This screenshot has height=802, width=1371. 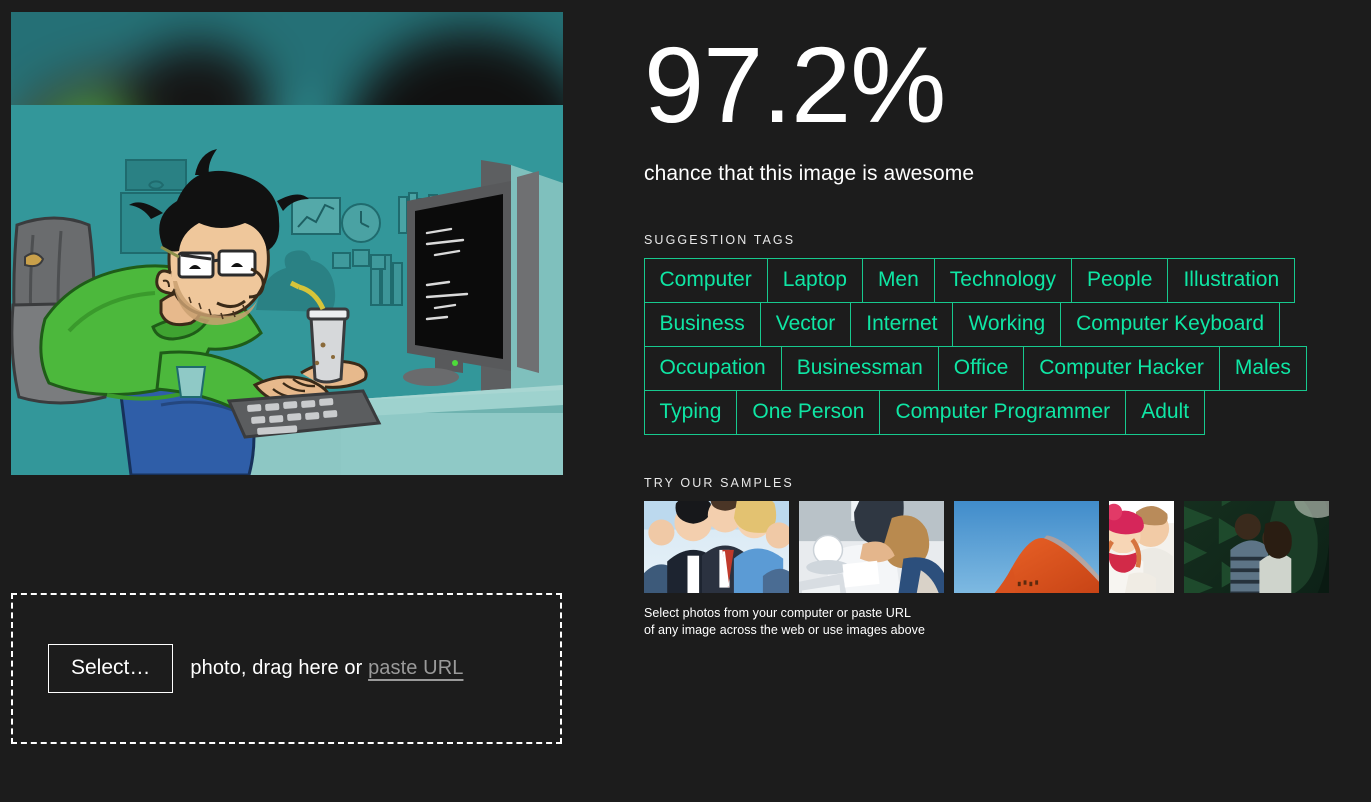 I want to click on dropzone-hint: photo, drag here or paste URL, so click(x=326, y=668).